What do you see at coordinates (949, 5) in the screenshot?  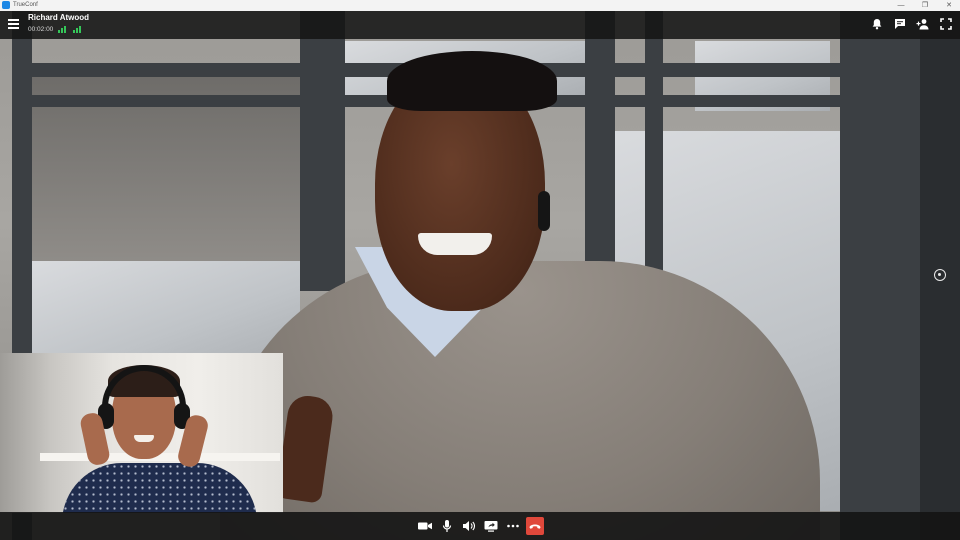 I see `close-button: ✕` at bounding box center [949, 5].